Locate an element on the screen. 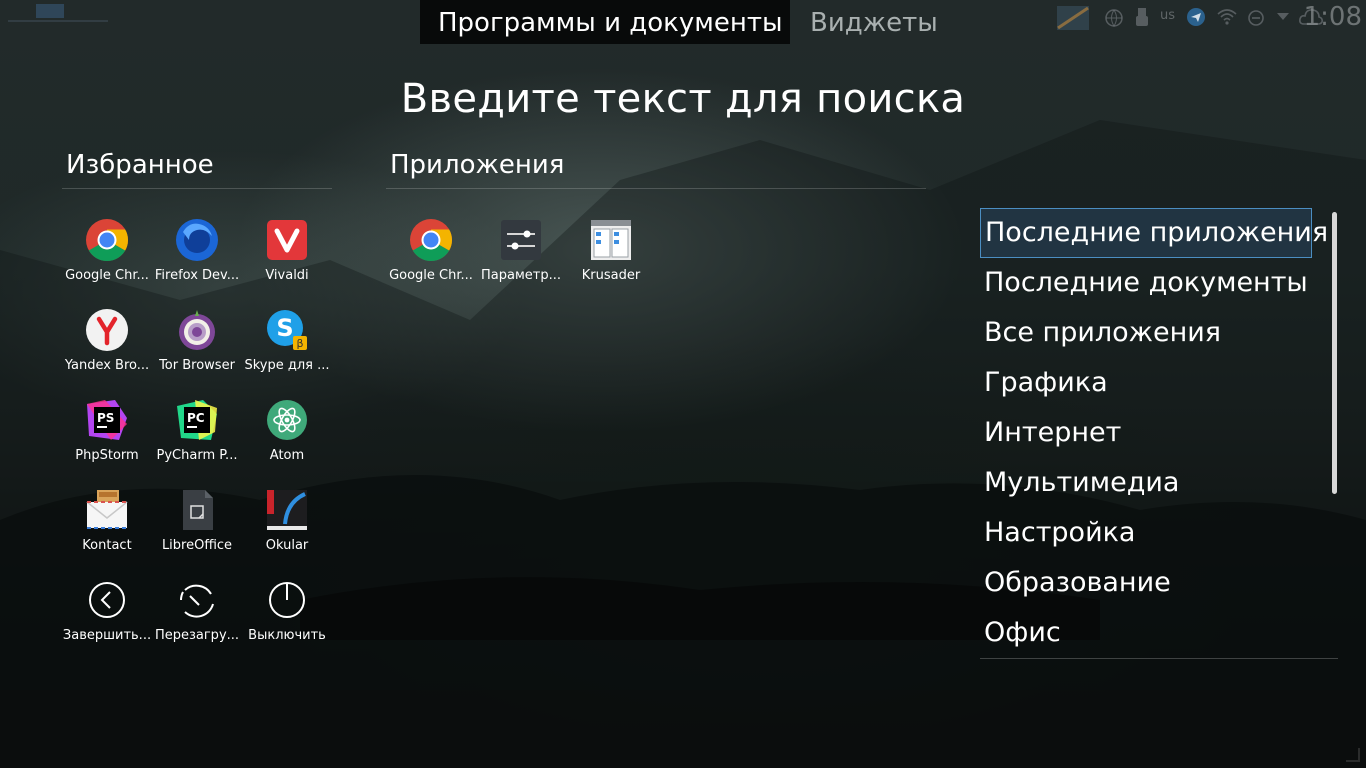 This screenshot has height=768, width=1366. krusader-icon is located at coordinates (611, 240).